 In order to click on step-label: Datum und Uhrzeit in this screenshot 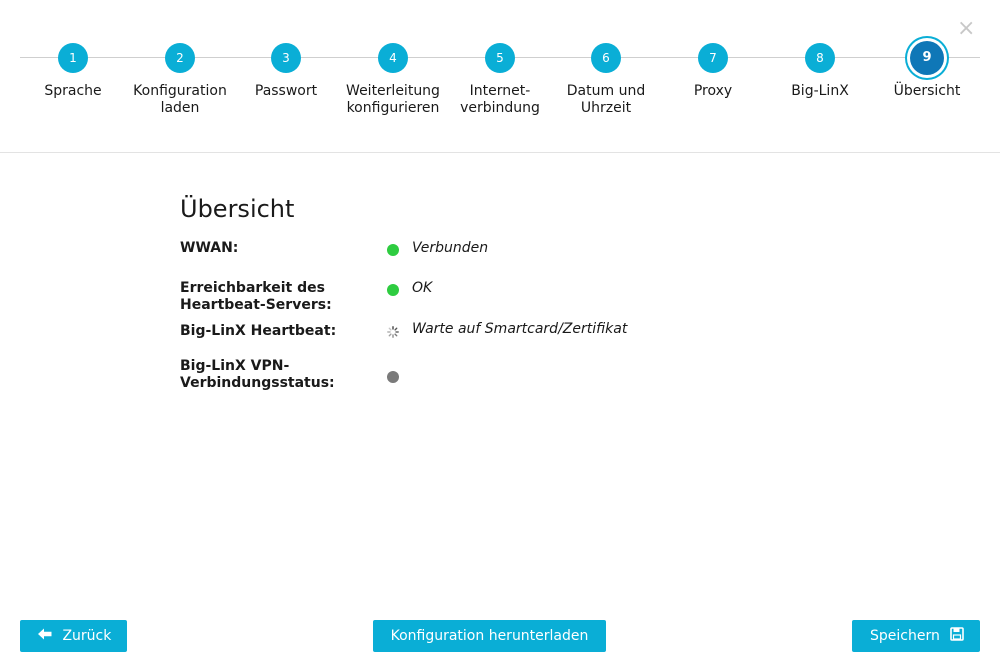, I will do `click(606, 99)`.